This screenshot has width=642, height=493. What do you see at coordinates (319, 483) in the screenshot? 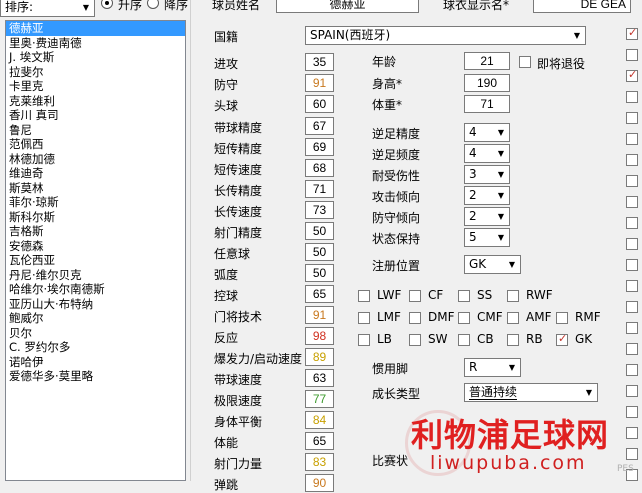
I see `stat-value-field: 90` at bounding box center [319, 483].